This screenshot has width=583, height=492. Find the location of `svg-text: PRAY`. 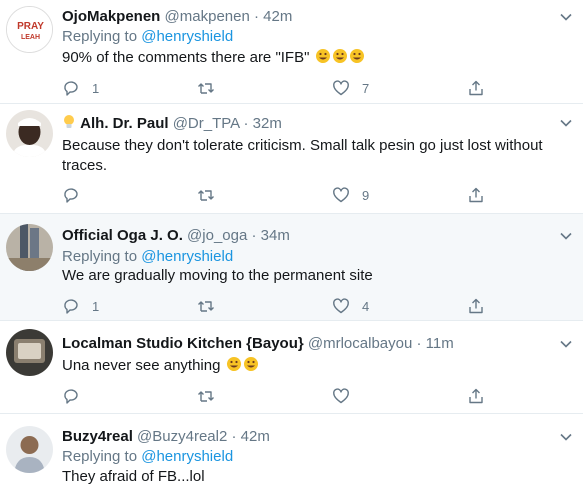

svg-text: PRAY is located at coordinates (30, 26).